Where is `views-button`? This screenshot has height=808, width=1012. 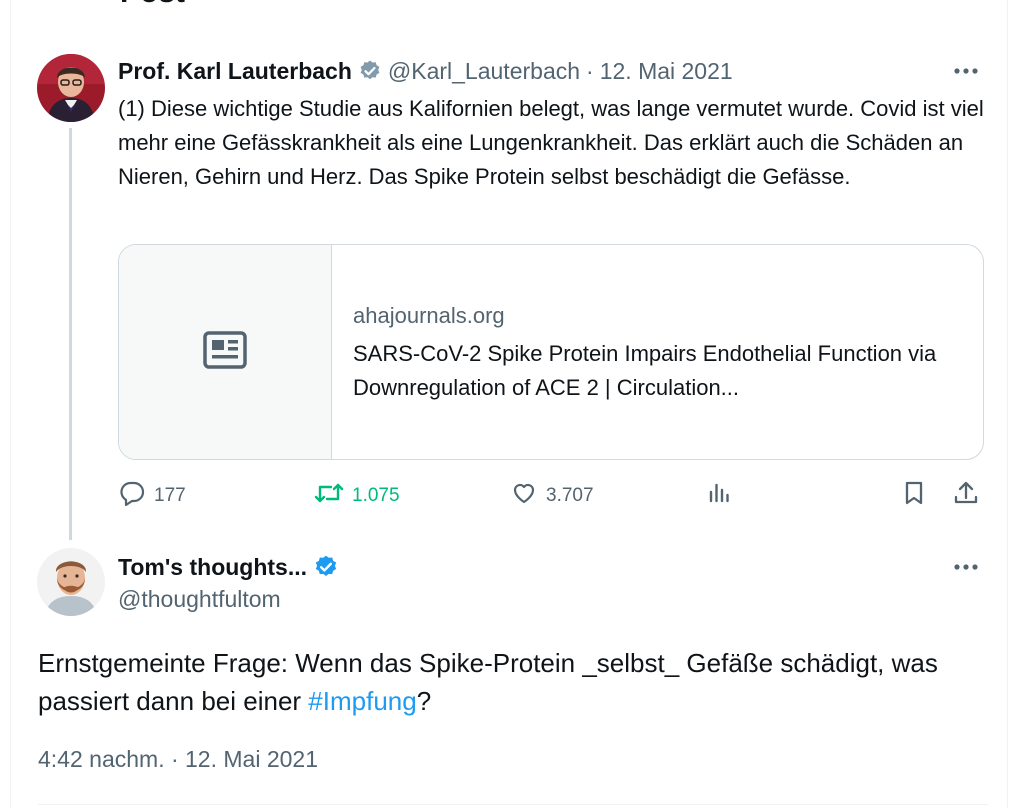
views-button is located at coordinates (720, 496).